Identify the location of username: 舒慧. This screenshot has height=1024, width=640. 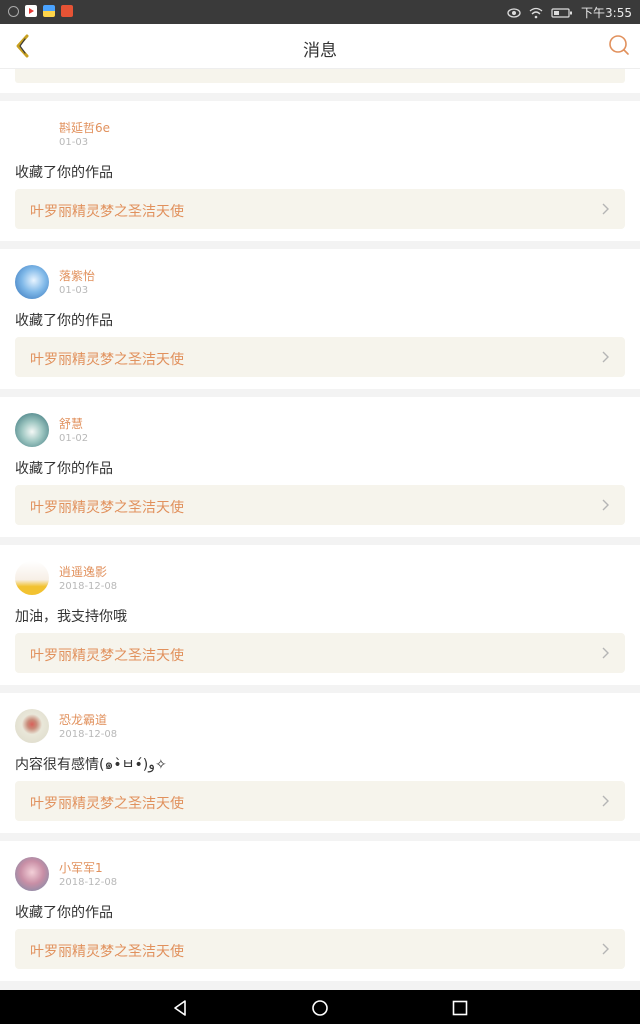
(71, 423).